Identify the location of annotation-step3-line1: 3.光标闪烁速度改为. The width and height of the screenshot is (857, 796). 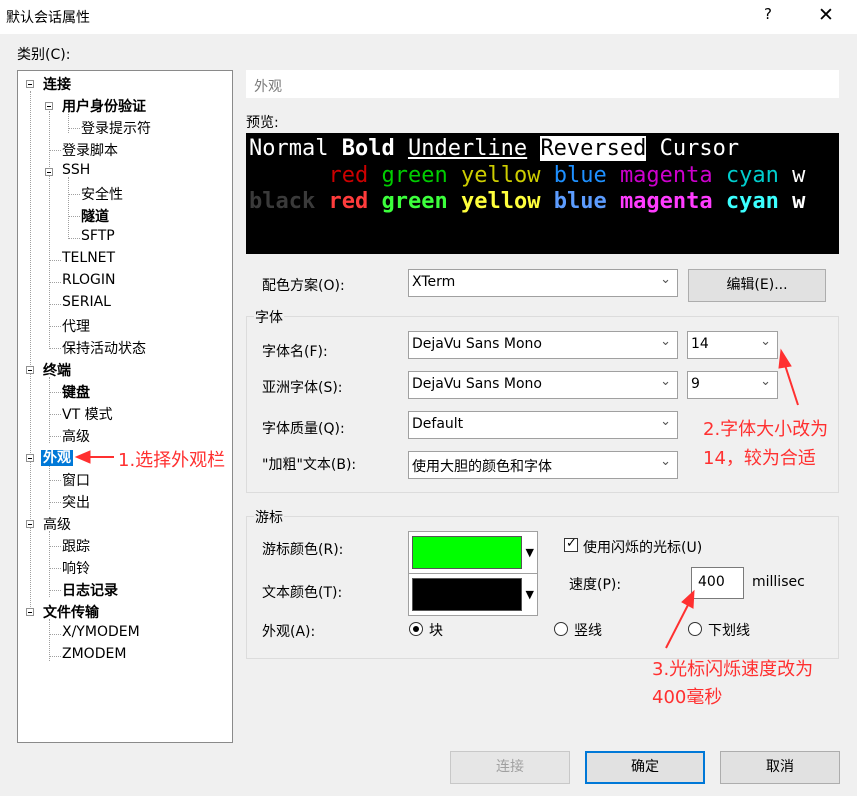
(733, 669).